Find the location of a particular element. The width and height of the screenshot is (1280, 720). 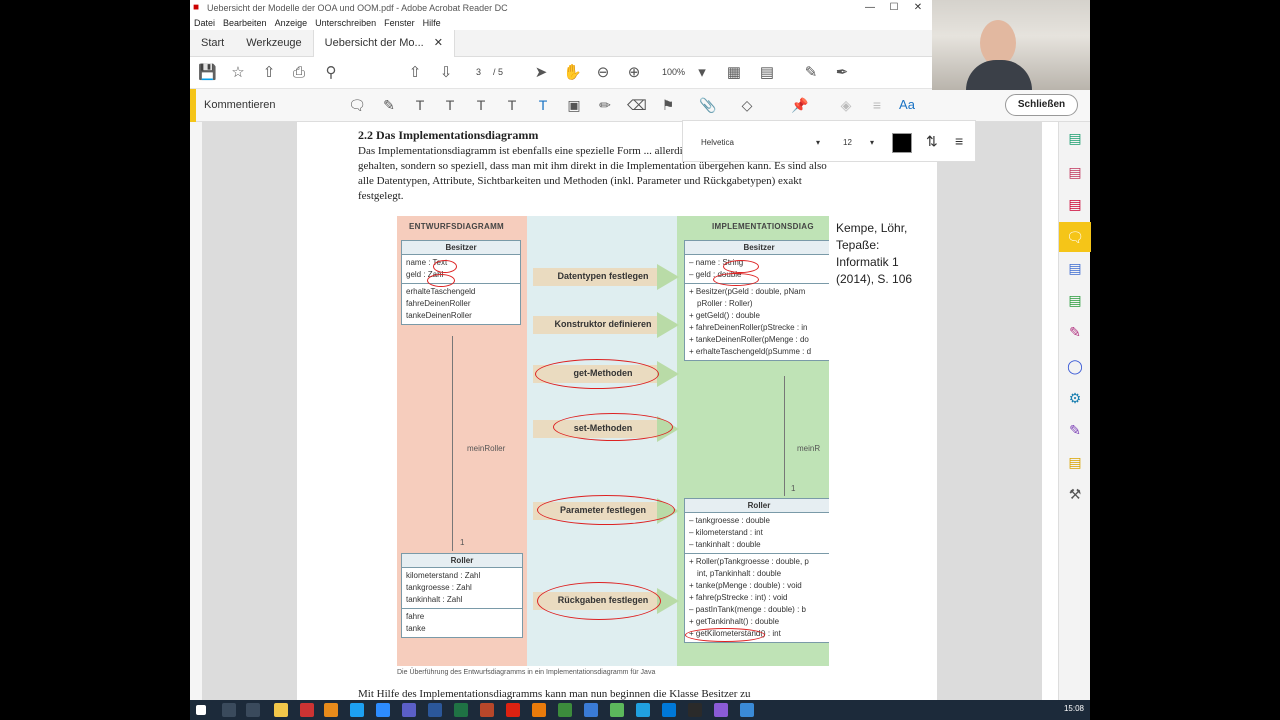

minimize-icon: — is located at coordinates (870, 8).